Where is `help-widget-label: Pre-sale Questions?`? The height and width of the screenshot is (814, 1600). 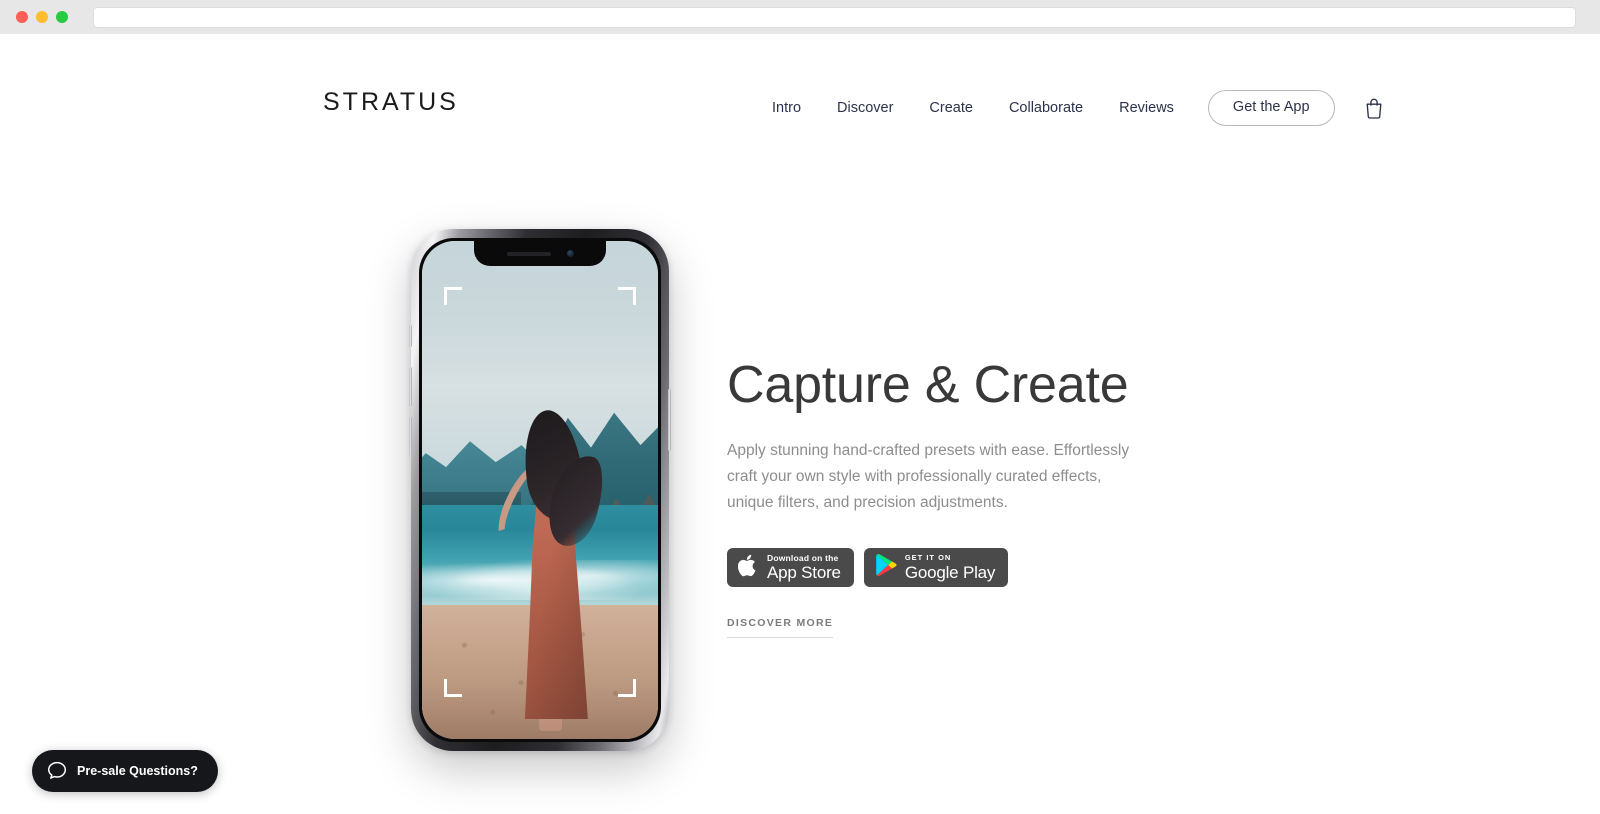 help-widget-label: Pre-sale Questions? is located at coordinates (137, 771).